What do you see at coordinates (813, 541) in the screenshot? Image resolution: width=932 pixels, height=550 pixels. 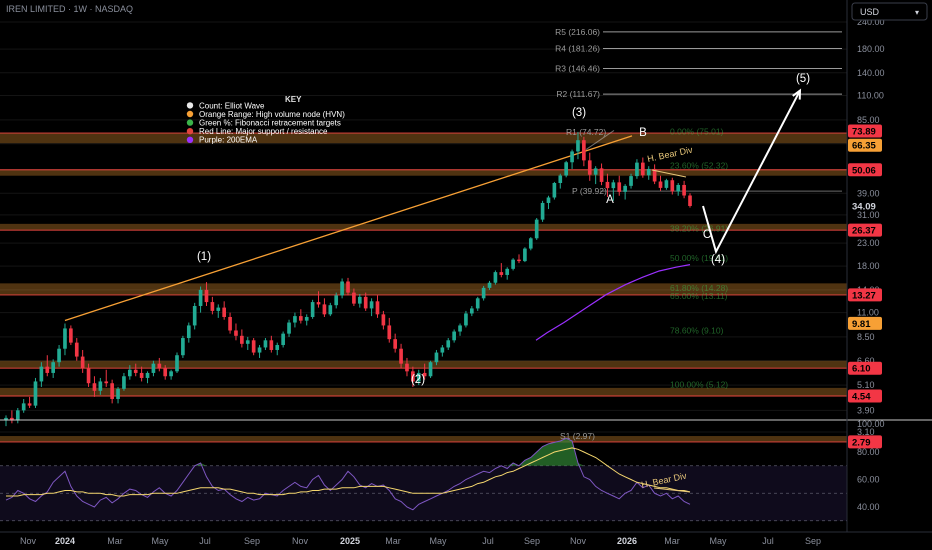 I see `time-tick-label: Sep` at bounding box center [813, 541].